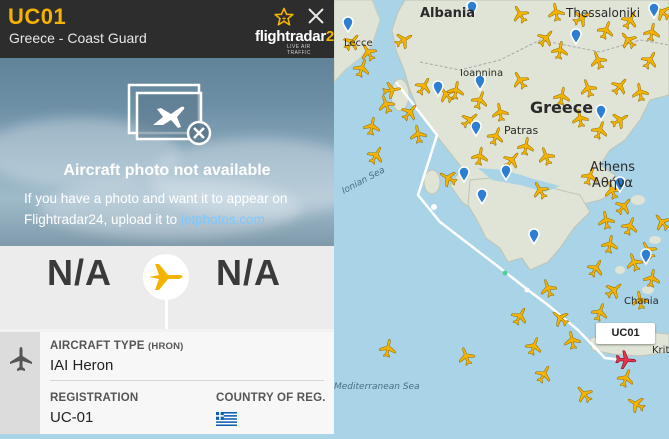 Image resolution: width=669 pixels, height=439 pixels. What do you see at coordinates (660, 350) in the screenshot?
I see `map-label-kriti: Kriti` at bounding box center [660, 350].